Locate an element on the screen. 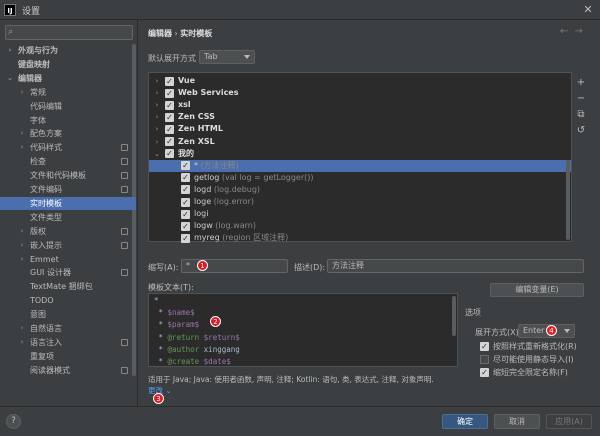 The image size is (600, 436). template-text-scrollbar is located at coordinates (454, 316).